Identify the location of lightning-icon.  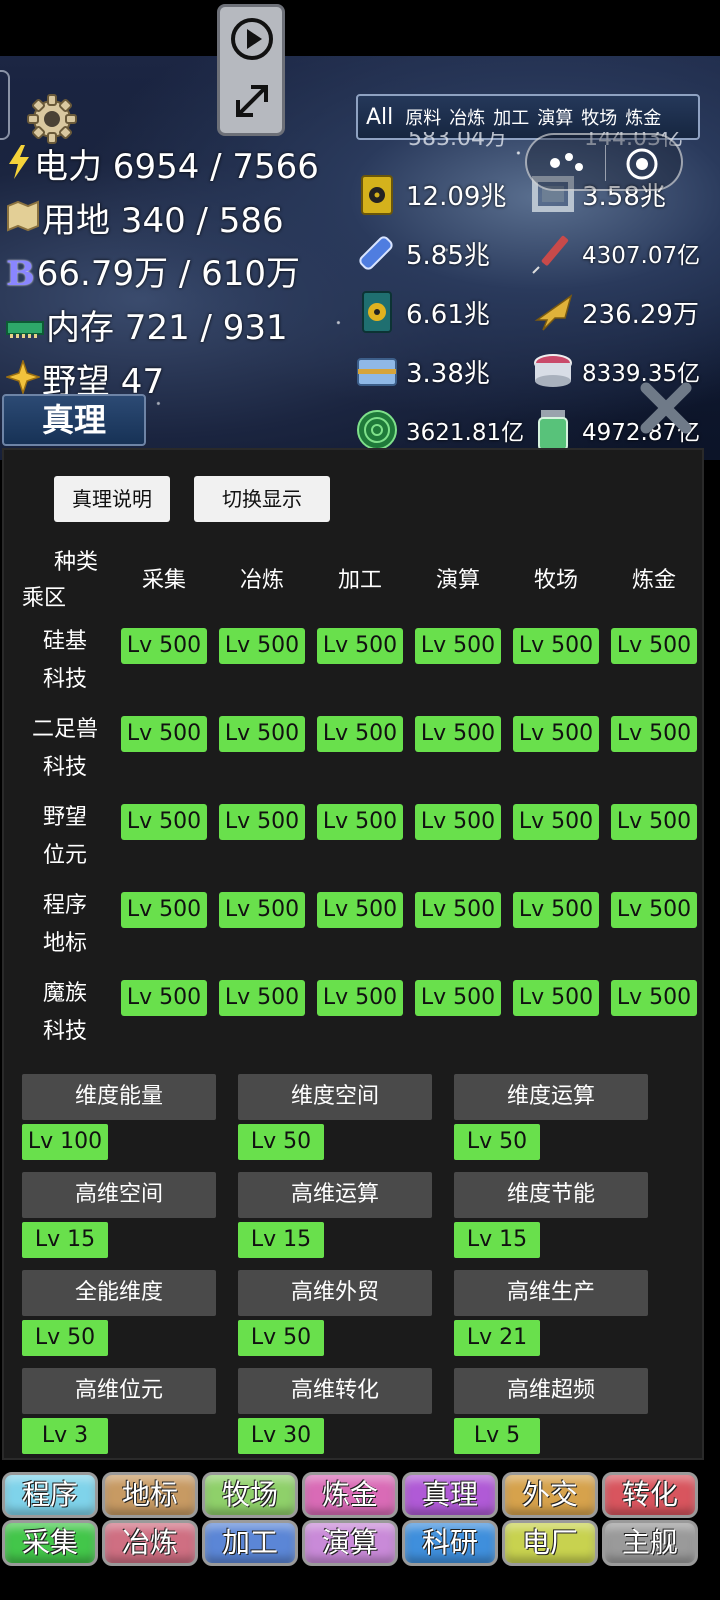
(19, 166).